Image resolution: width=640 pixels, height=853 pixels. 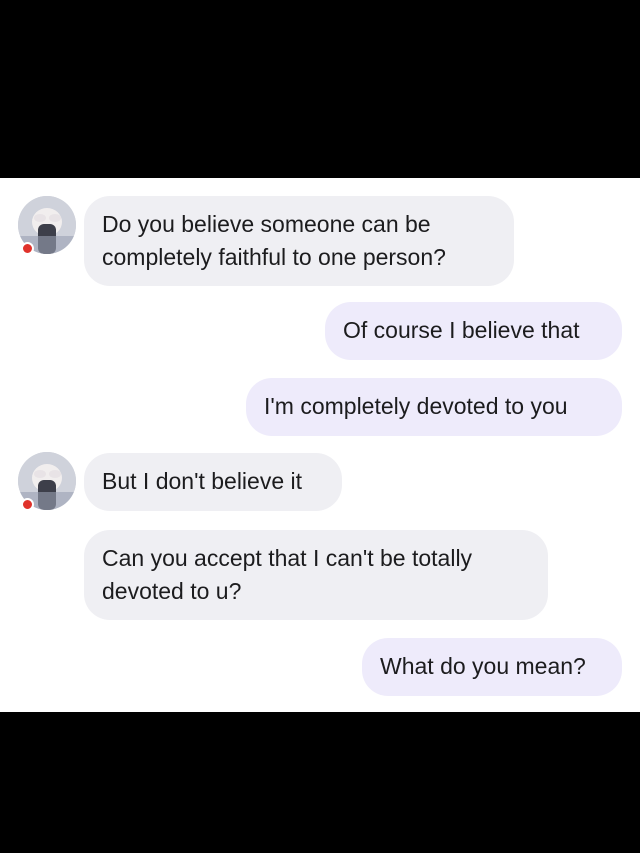 I want to click on message-text: What do you mean?, so click(x=483, y=666).